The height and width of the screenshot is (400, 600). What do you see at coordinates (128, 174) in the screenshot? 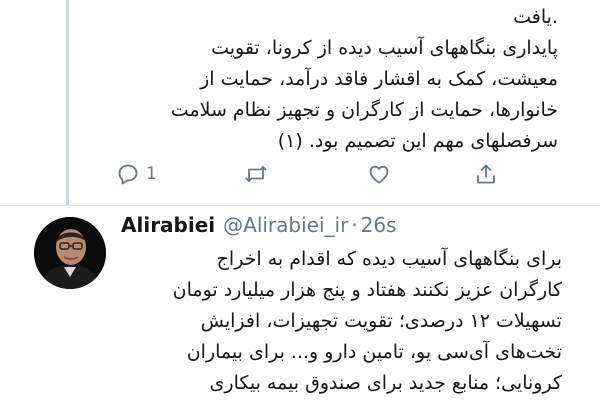
I see `reply-icon` at bounding box center [128, 174].